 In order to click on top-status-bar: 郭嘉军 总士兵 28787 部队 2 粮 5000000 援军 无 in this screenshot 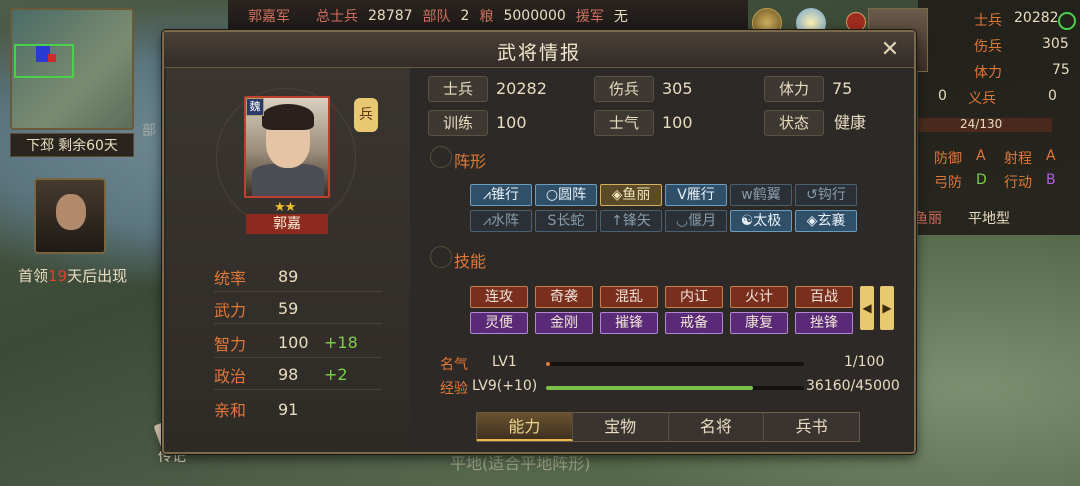, I will do `click(488, 16)`.